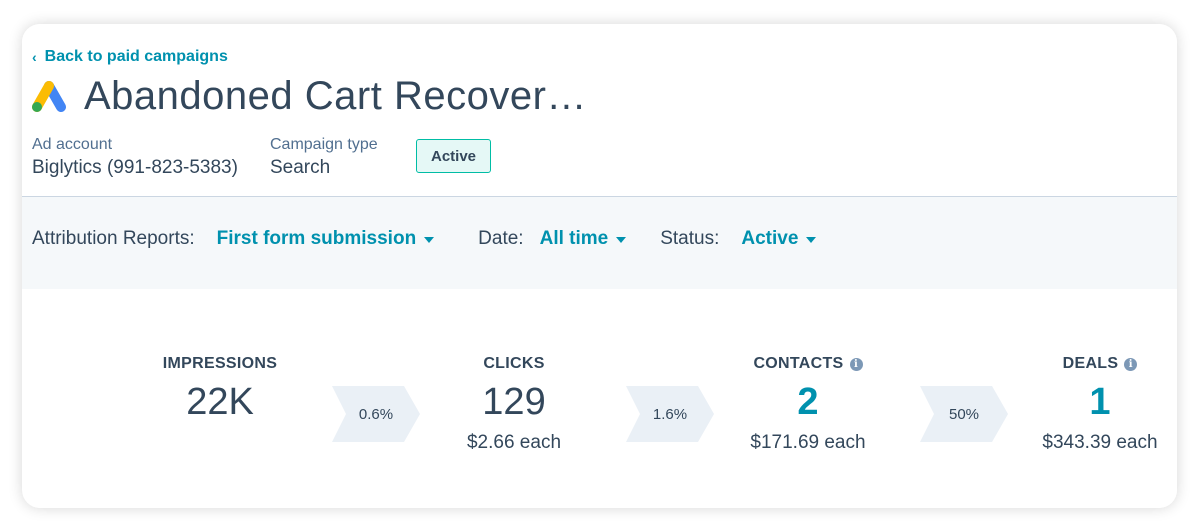  What do you see at coordinates (808, 442) in the screenshot?
I see `metric-cost-each: $171.69 each` at bounding box center [808, 442].